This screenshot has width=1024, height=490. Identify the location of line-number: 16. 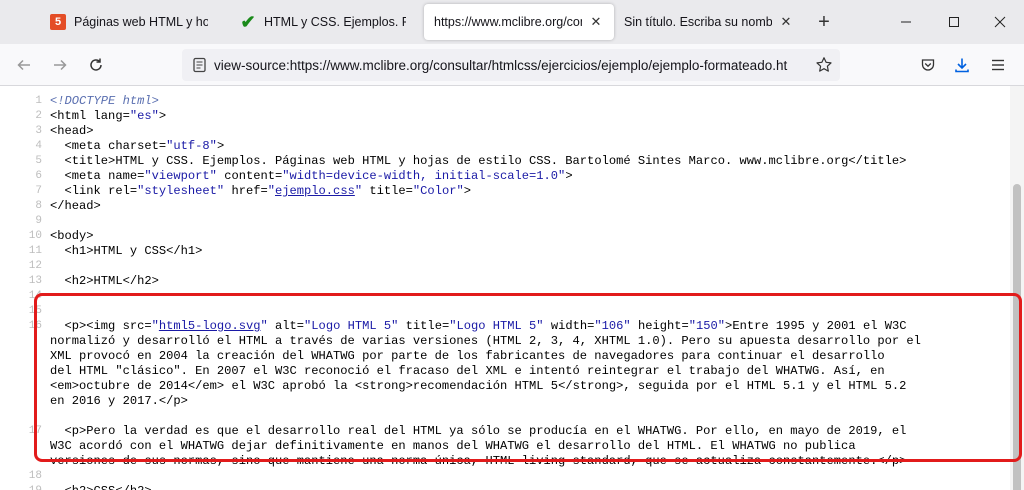
(35, 326).